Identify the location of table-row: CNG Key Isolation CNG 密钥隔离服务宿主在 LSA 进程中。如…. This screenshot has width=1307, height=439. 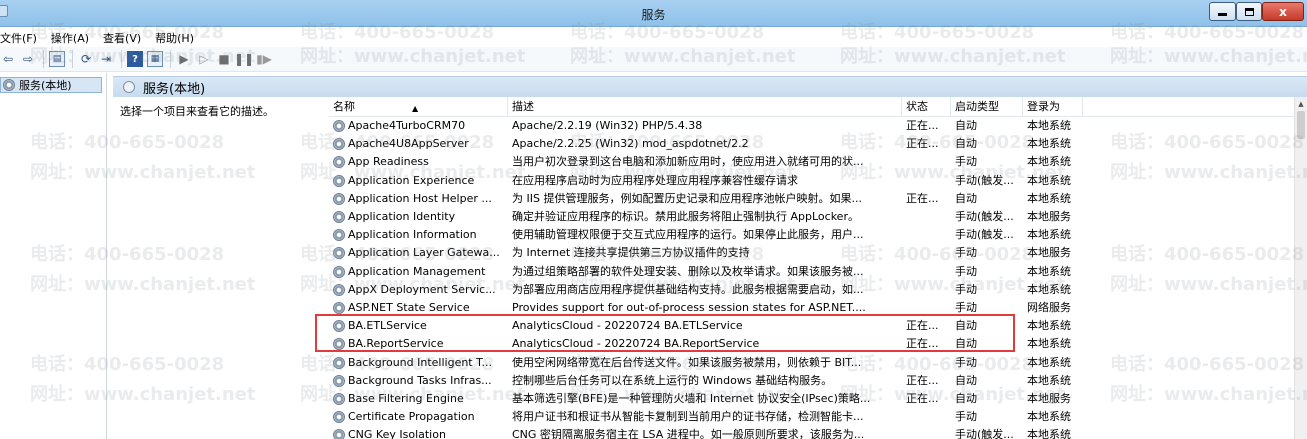
(811, 432).